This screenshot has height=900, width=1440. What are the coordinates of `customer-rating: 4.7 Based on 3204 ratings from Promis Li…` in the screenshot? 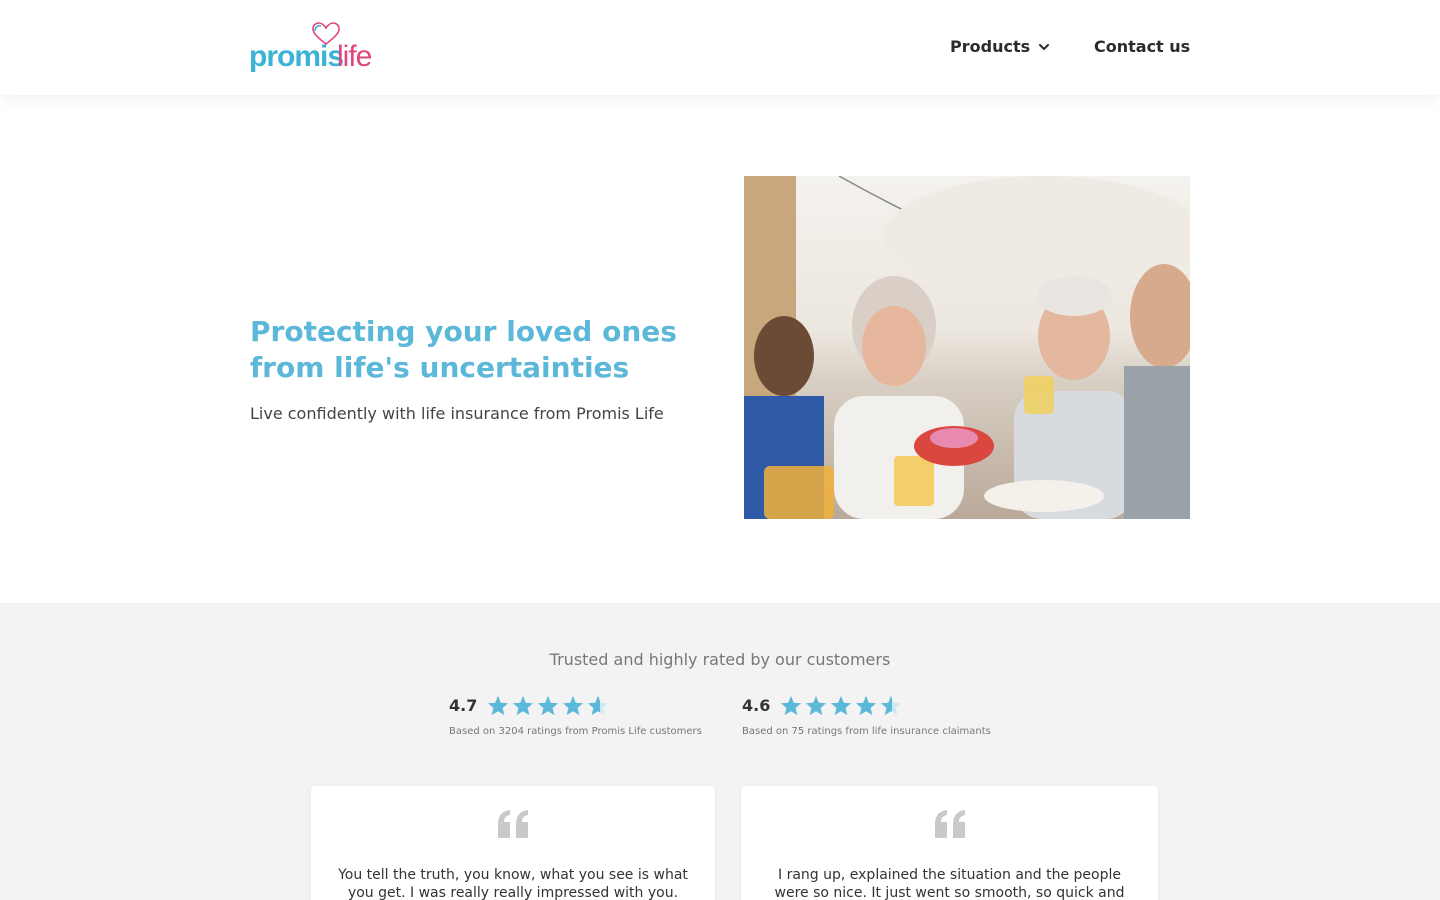 It's located at (575, 716).